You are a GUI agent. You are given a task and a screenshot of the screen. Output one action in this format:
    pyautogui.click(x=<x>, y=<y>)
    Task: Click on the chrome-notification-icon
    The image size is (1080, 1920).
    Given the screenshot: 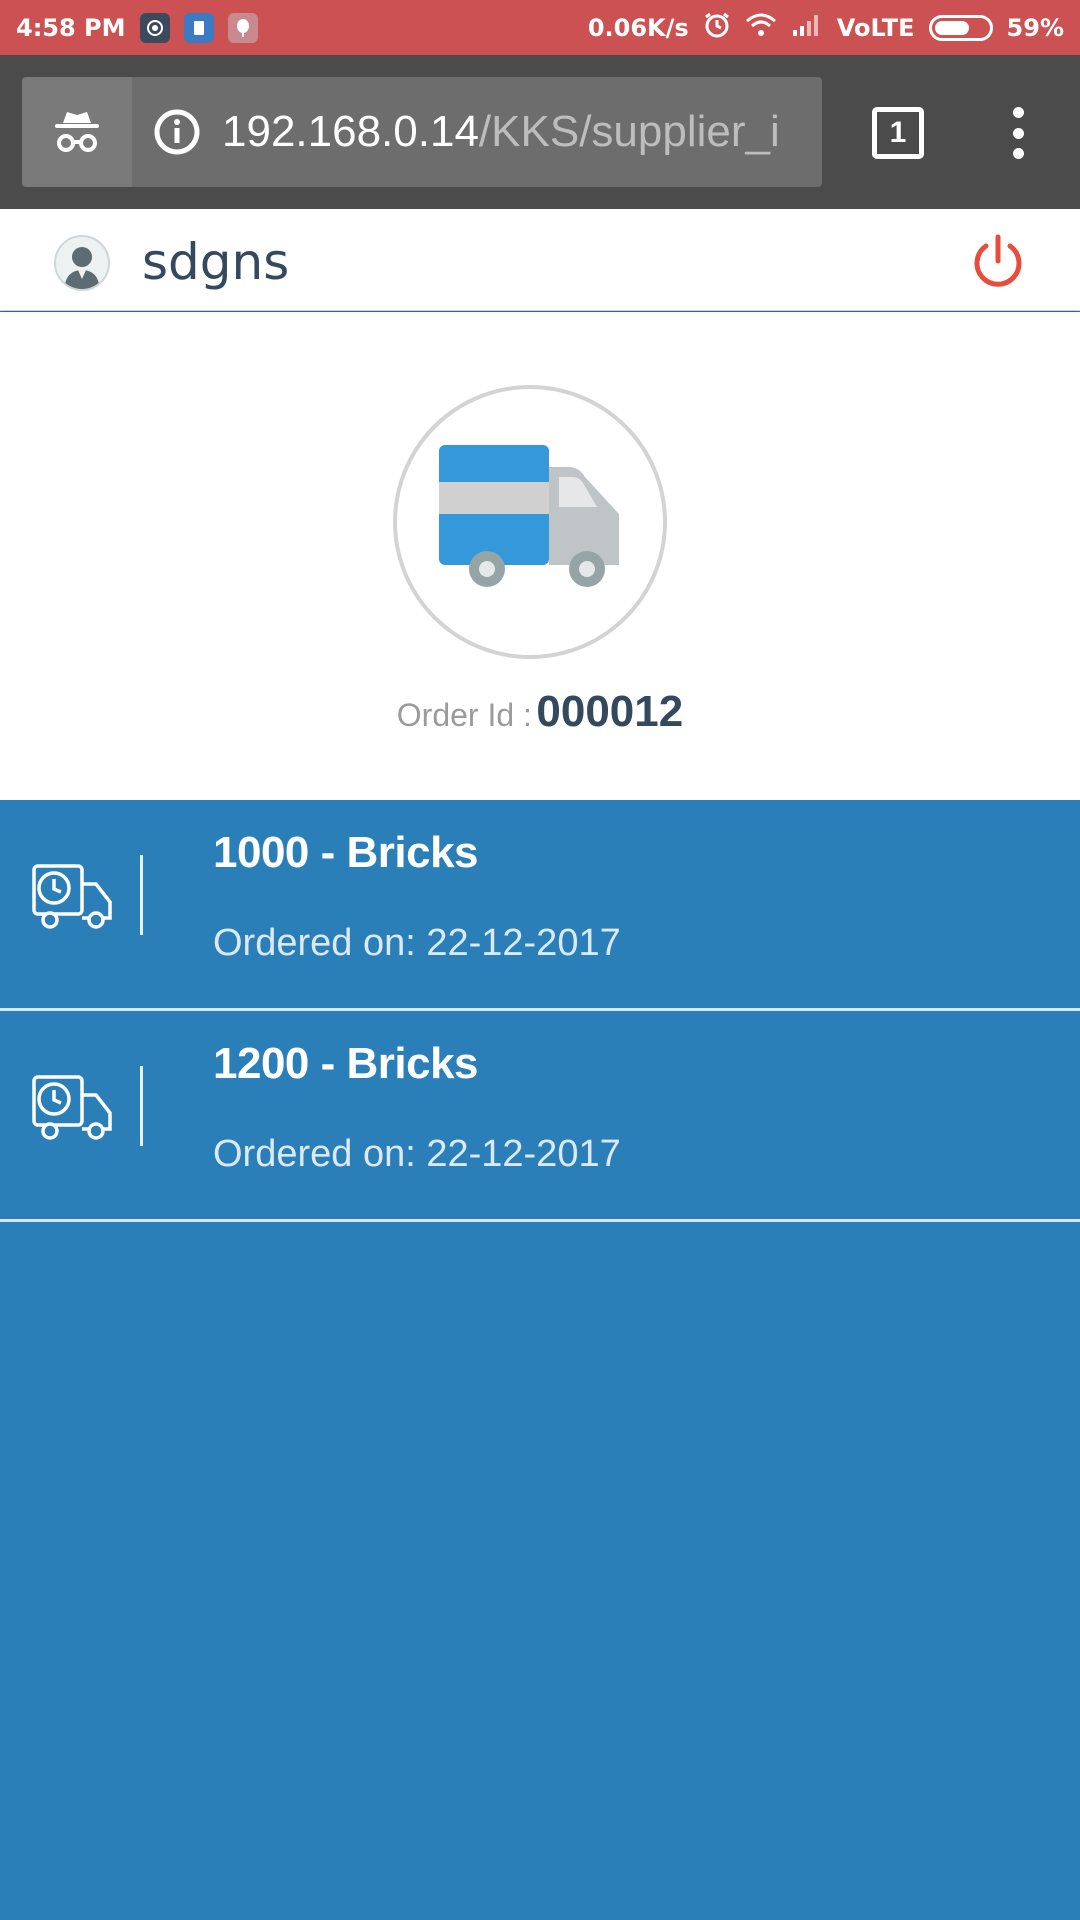 What is the action you would take?
    pyautogui.click(x=154, y=27)
    